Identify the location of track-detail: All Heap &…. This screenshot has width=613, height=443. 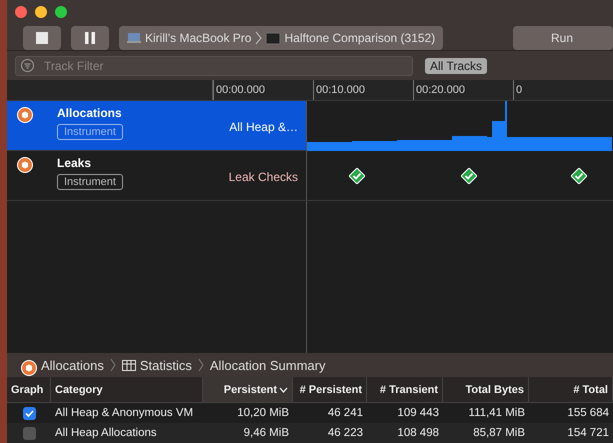
(263, 128).